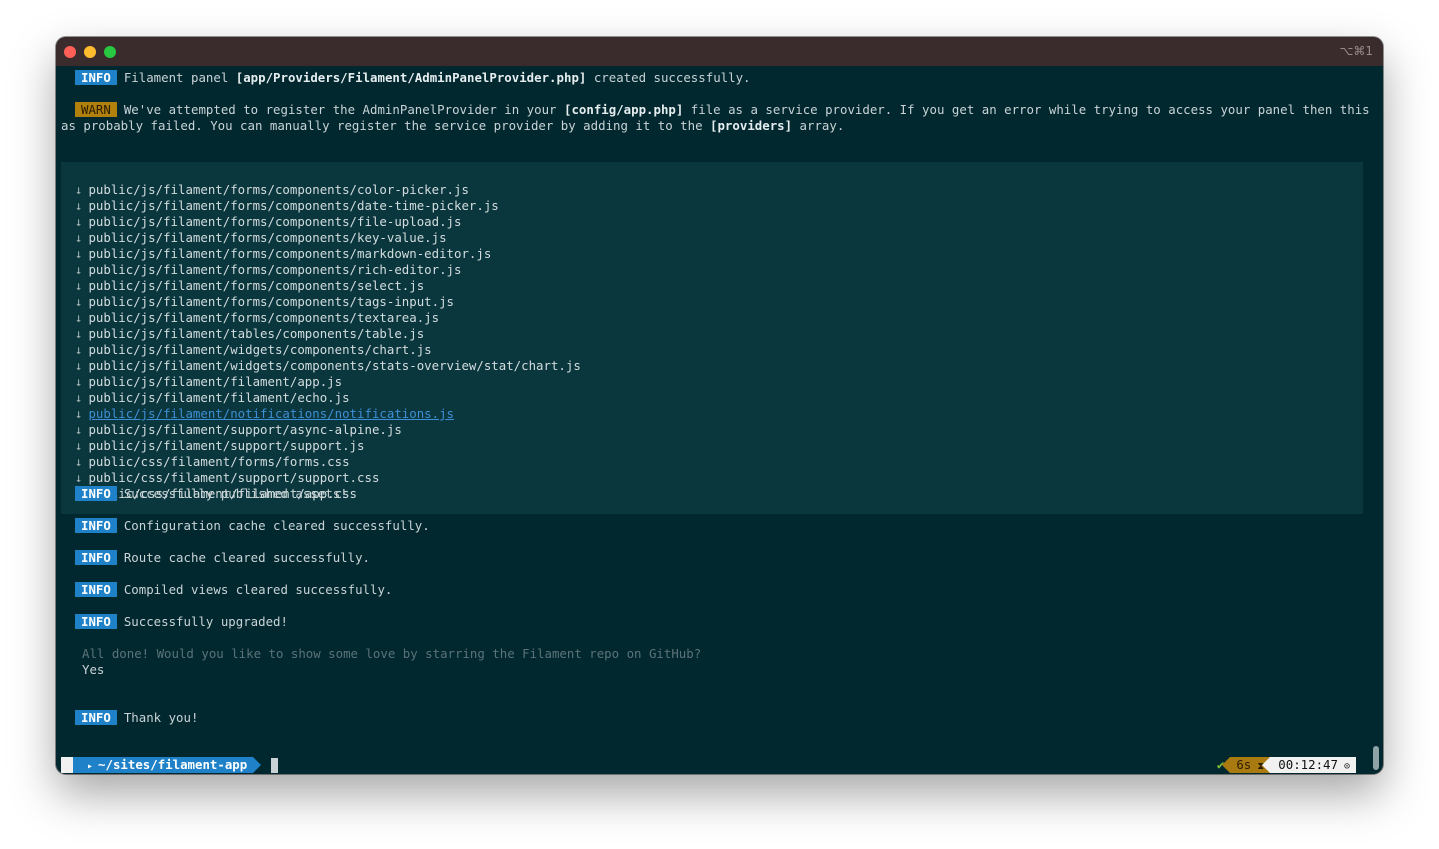 The width and height of the screenshot is (1439, 849). What do you see at coordinates (717, 718) in the screenshot?
I see `output-line-thanks: INFO Thank you!` at bounding box center [717, 718].